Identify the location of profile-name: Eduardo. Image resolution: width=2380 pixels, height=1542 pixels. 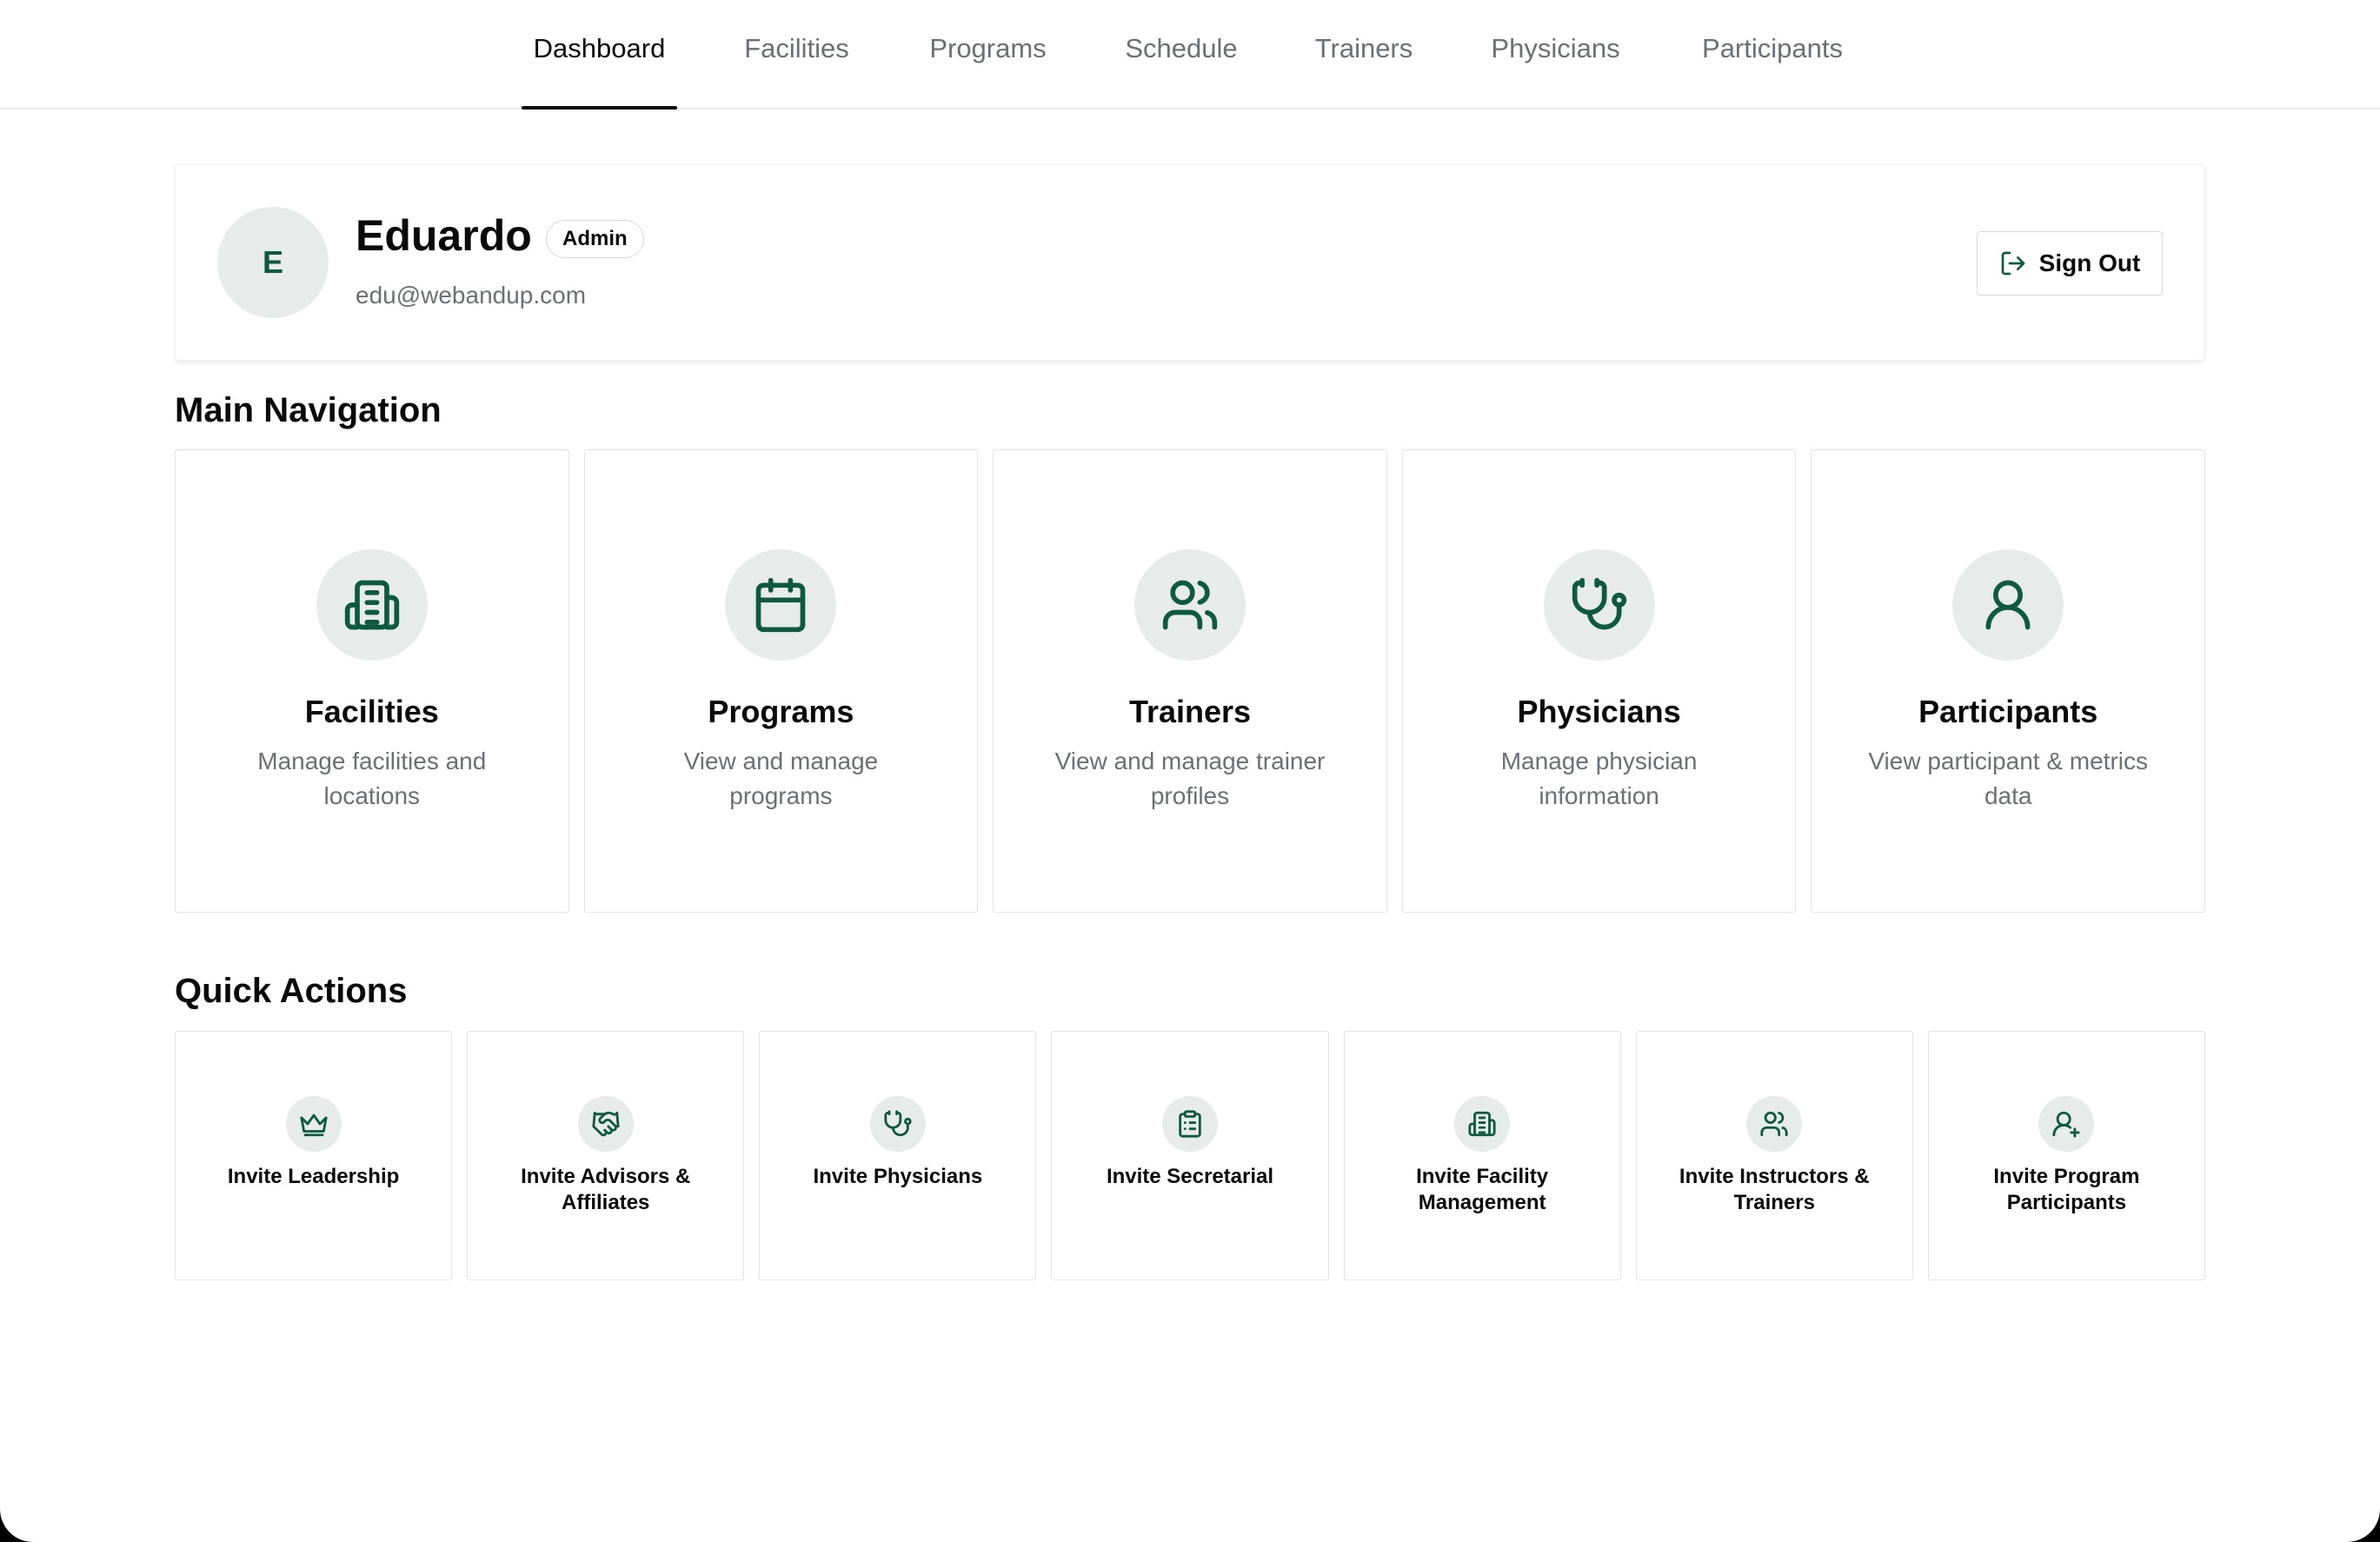
(444, 235).